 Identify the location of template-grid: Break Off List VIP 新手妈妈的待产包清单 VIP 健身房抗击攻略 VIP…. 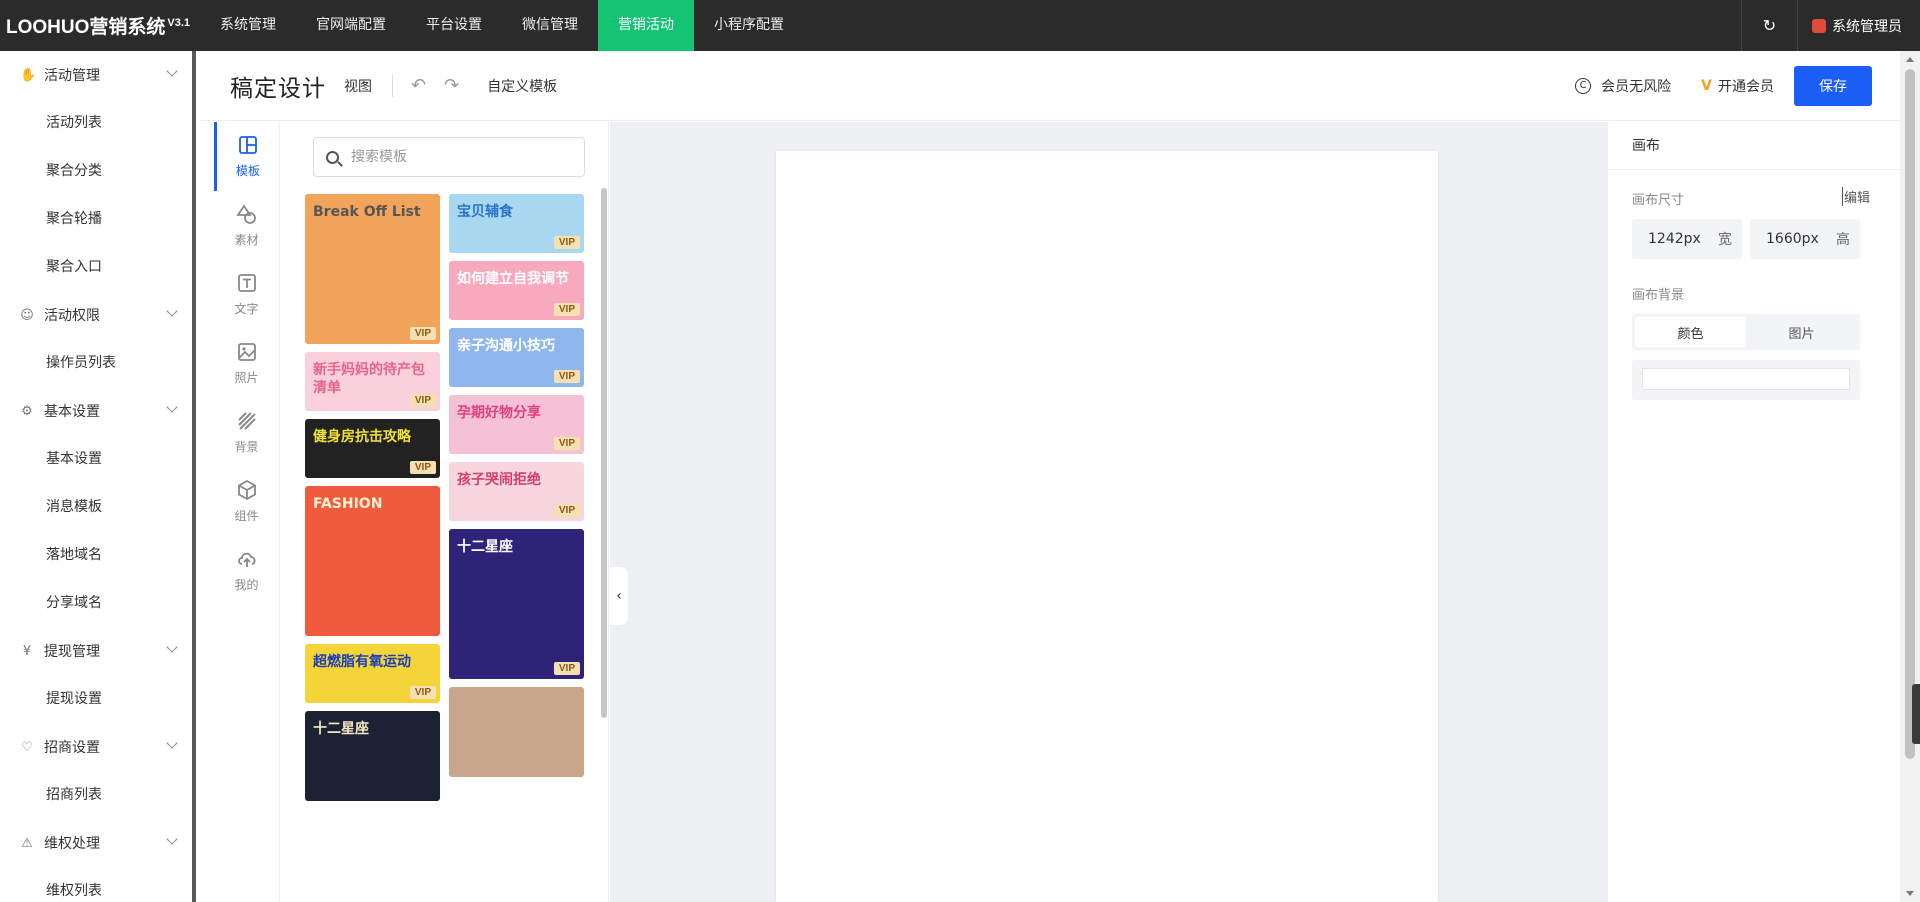
(445, 548).